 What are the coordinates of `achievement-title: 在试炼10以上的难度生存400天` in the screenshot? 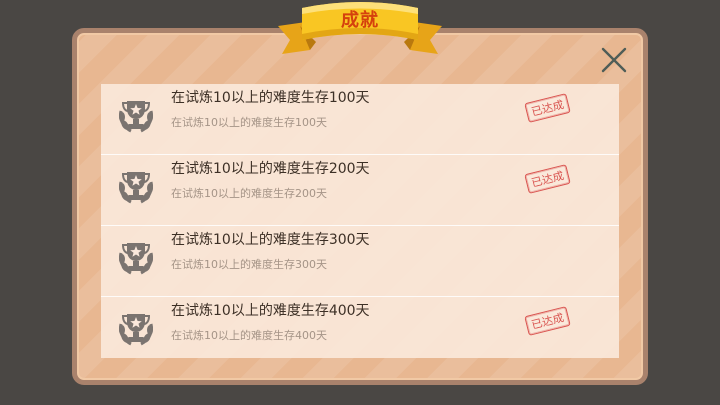 It's located at (270, 311).